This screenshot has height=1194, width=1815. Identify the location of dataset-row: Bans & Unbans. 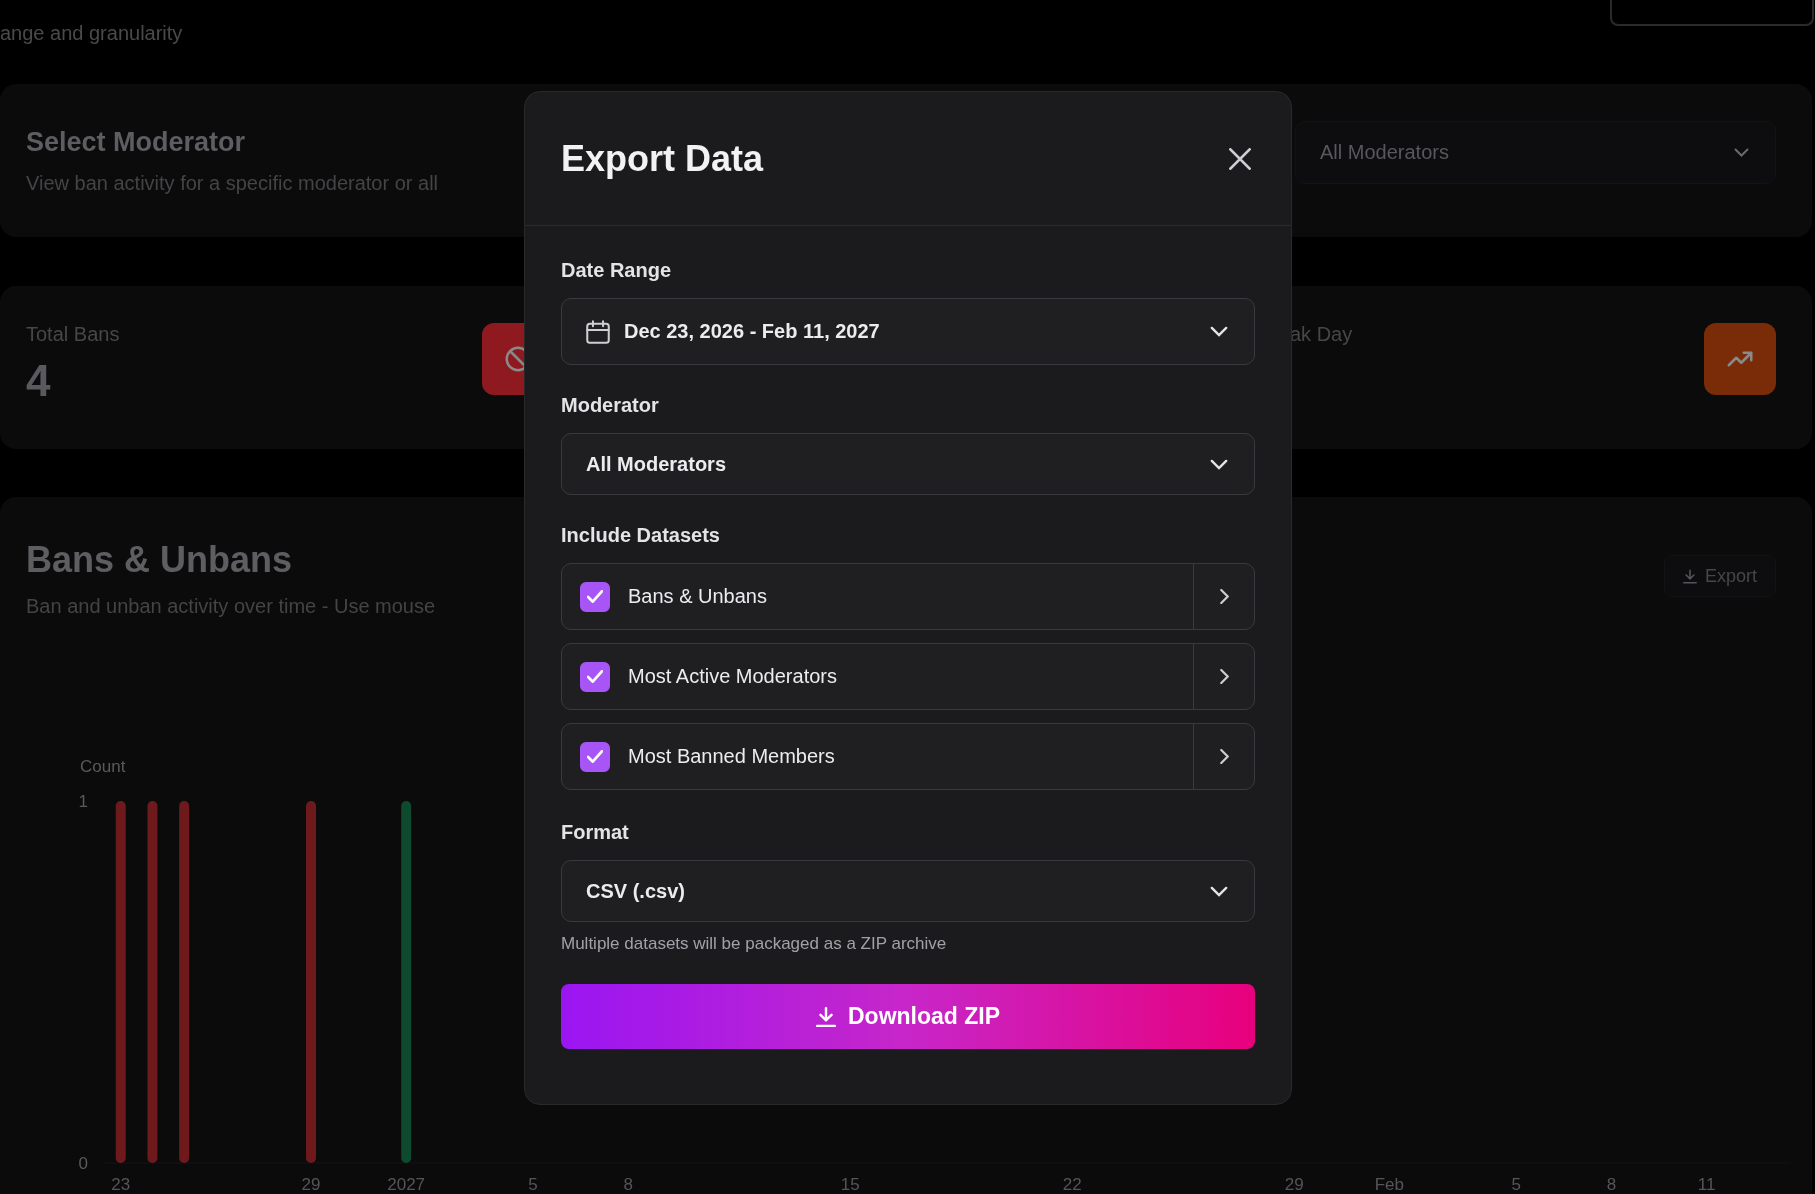
(908, 596).